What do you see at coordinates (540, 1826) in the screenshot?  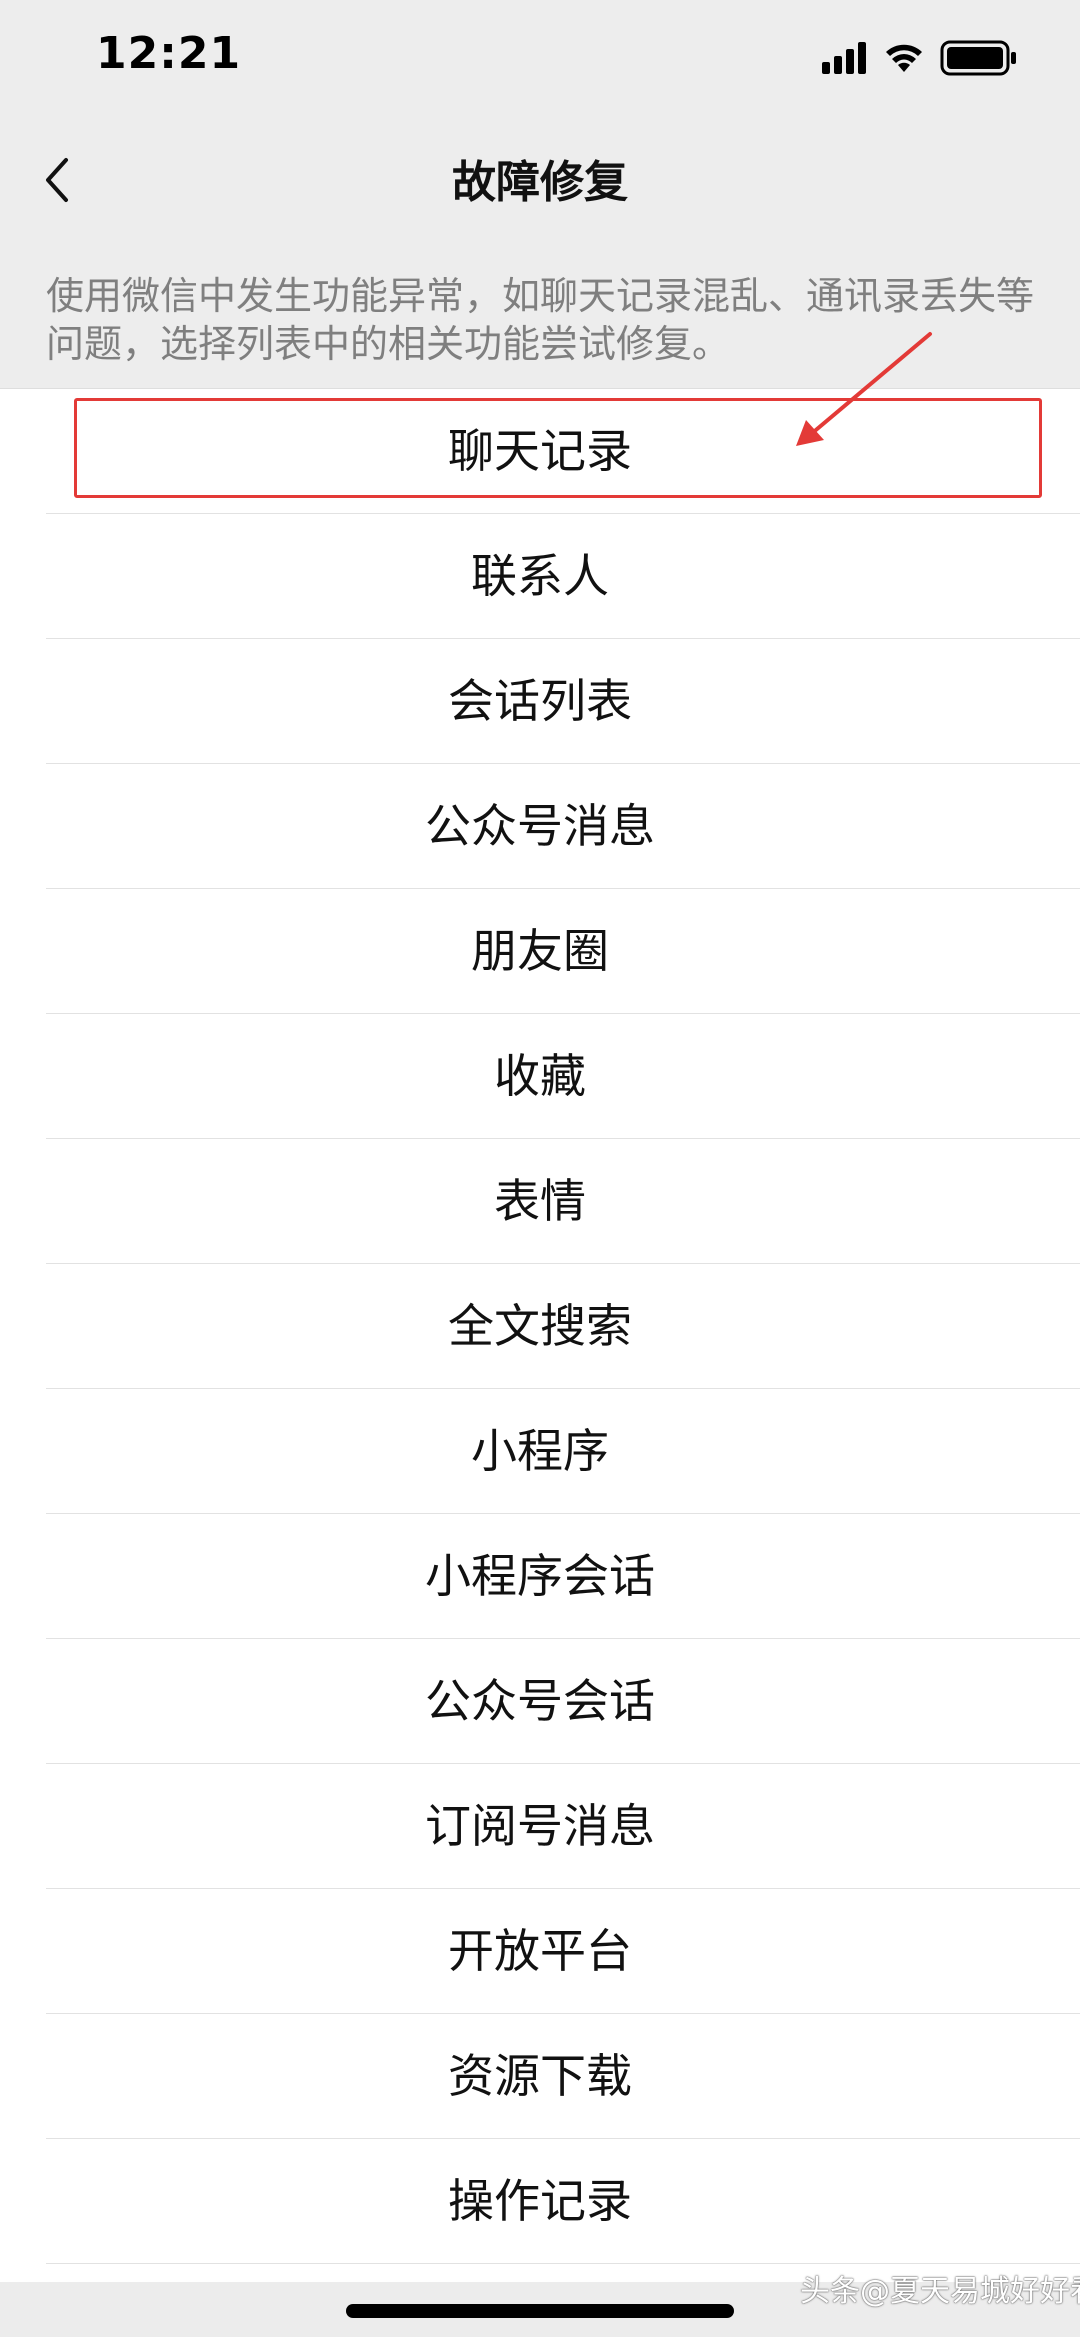 I see `list-item-subscription-messages: 订阅号消息` at bounding box center [540, 1826].